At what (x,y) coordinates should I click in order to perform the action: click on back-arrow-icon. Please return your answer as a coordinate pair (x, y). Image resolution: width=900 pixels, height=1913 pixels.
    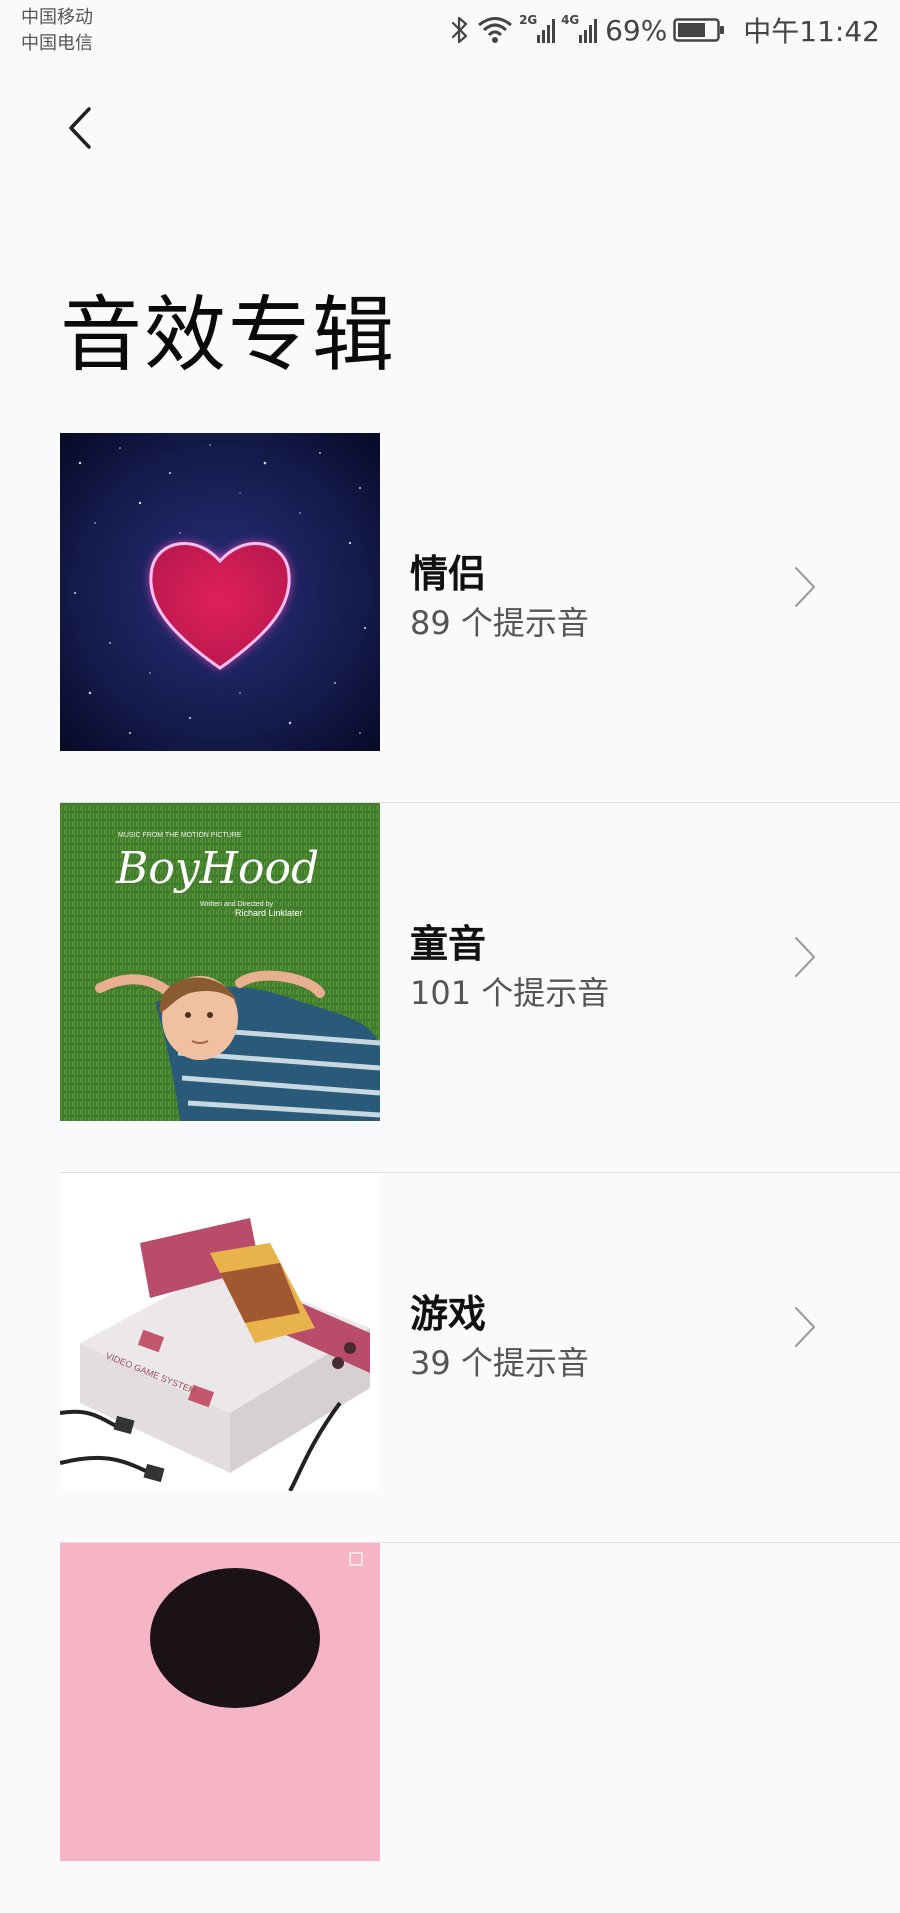
    Looking at the image, I should click on (80, 128).